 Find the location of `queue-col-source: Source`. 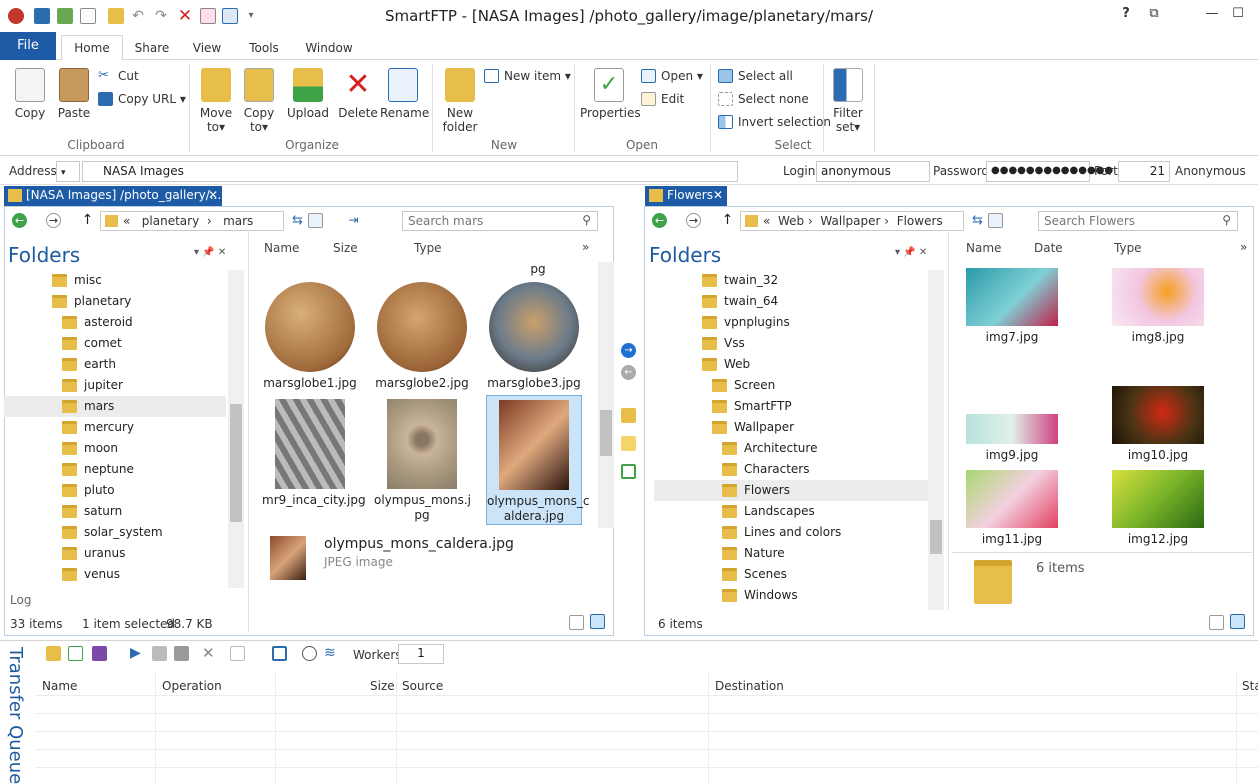

queue-col-source: Source is located at coordinates (422, 686).